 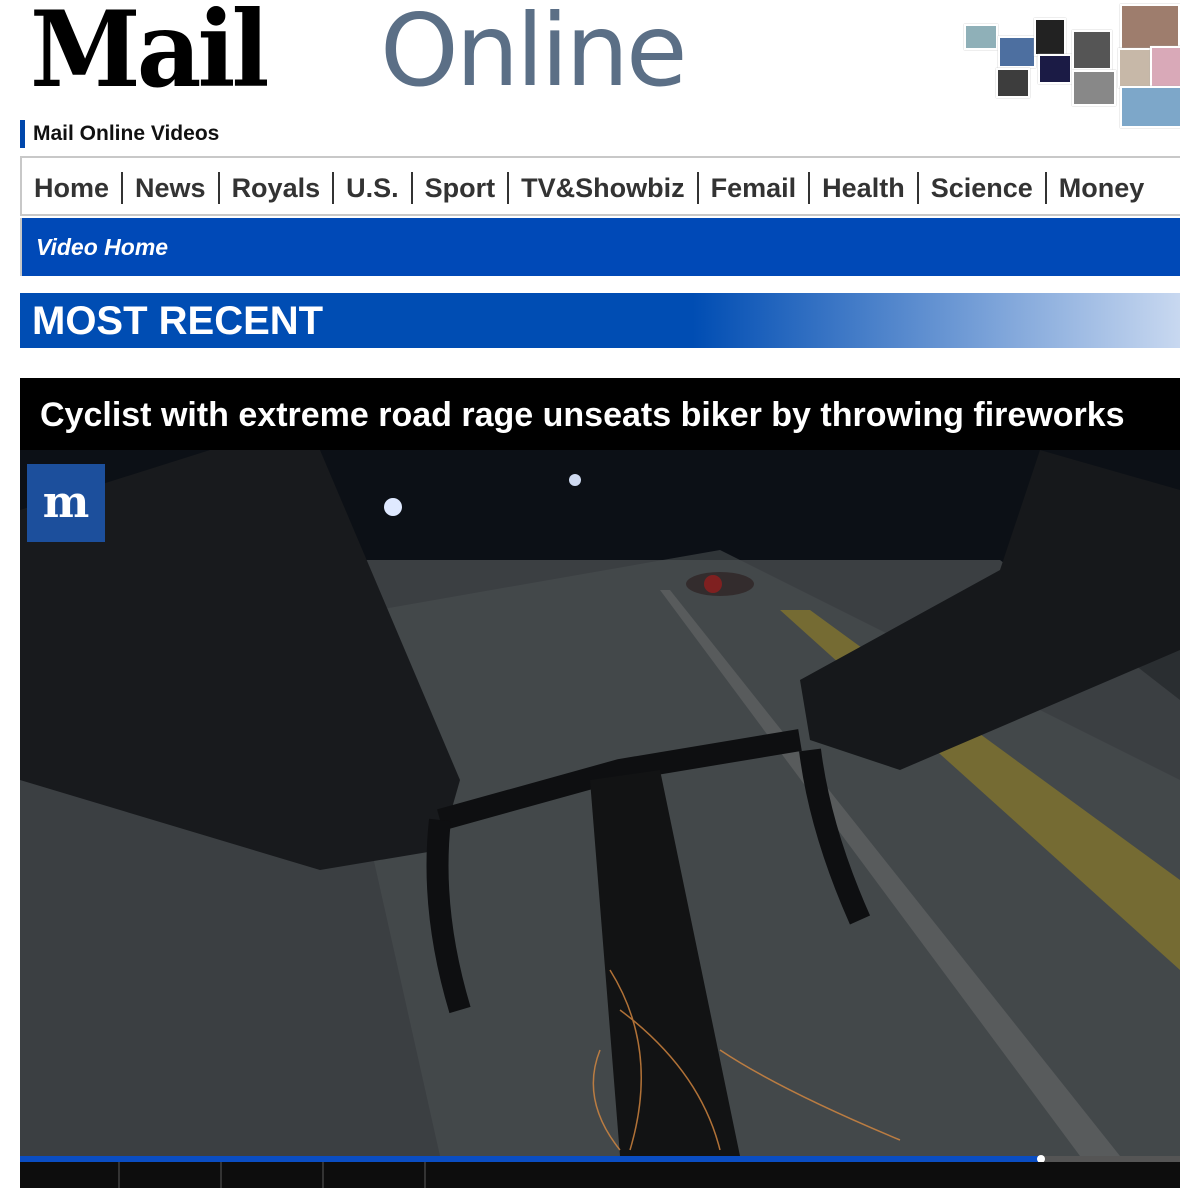 I want to click on play-button, so click(x=70, y=1175).